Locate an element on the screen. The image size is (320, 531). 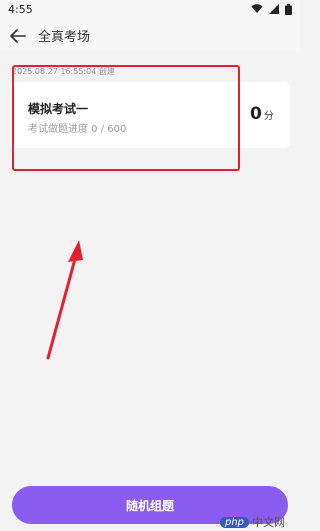
random-compose-label: 随机组题 is located at coordinates (149, 505).